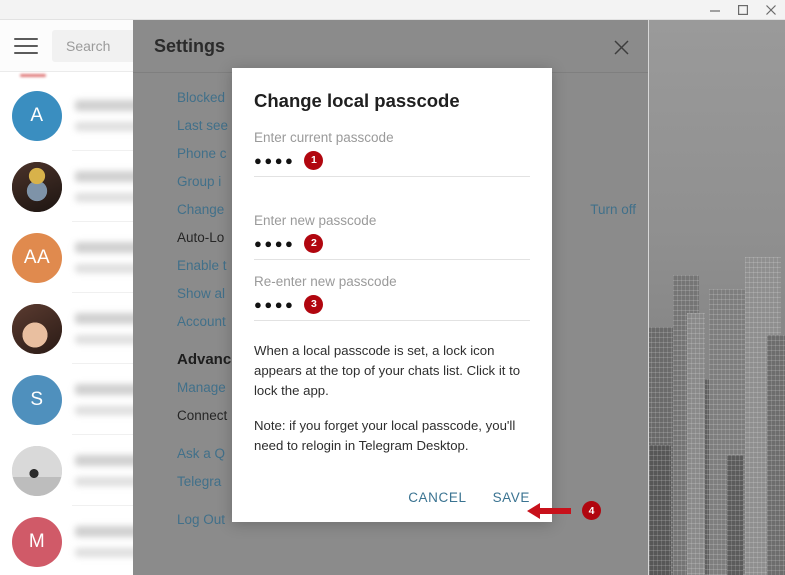 This screenshot has height=575, width=785. Describe the element at coordinates (199, 481) in the screenshot. I see `settings-item-label: Telegra` at that location.